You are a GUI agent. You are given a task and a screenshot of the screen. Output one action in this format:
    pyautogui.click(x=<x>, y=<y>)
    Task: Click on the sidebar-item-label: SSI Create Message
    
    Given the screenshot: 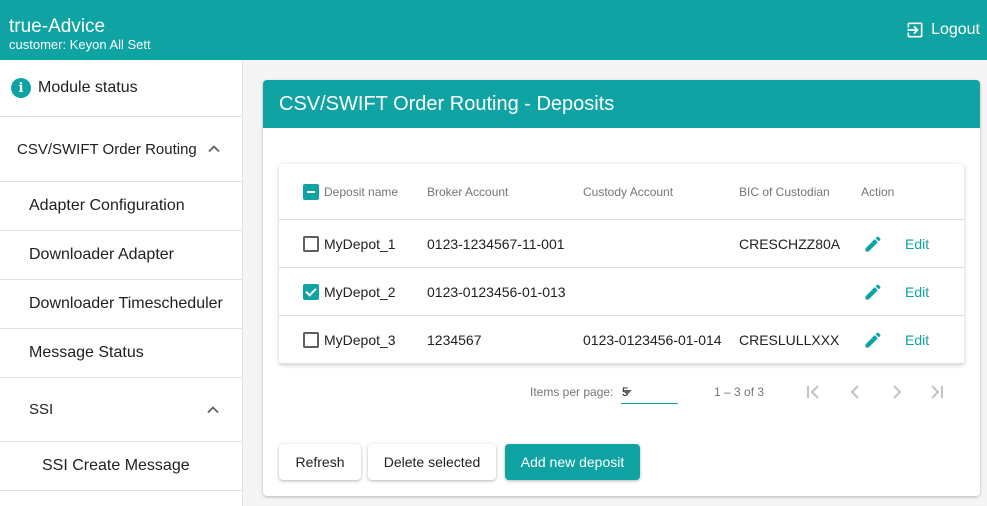 What is the action you would take?
    pyautogui.click(x=116, y=465)
    